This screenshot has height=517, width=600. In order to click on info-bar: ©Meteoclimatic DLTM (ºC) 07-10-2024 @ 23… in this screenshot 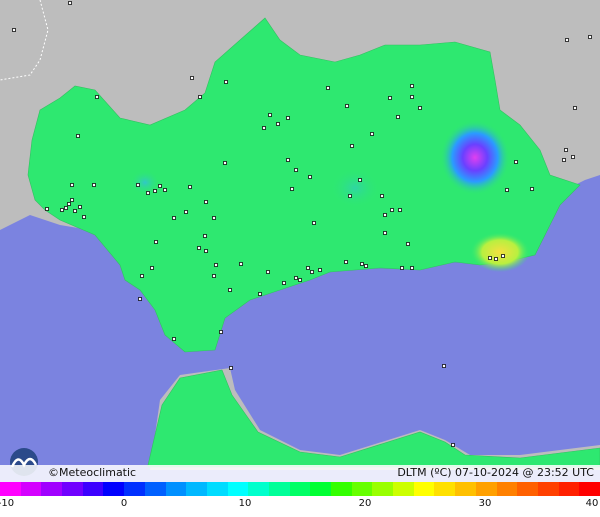, I will do `click(300, 473)`.